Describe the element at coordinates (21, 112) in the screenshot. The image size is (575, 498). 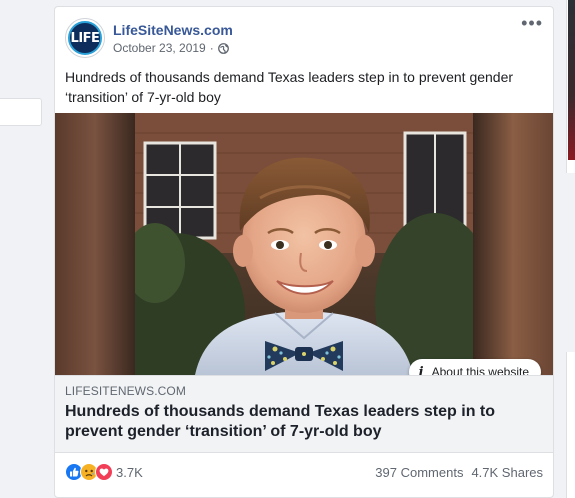
I see `left-side-panel` at that location.